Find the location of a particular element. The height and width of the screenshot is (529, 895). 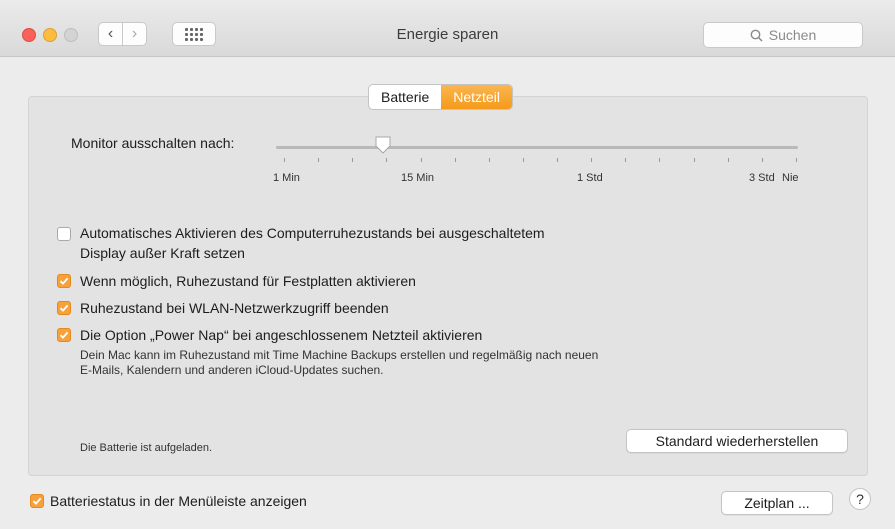

menubar-battery-checkbox is located at coordinates (37, 501).